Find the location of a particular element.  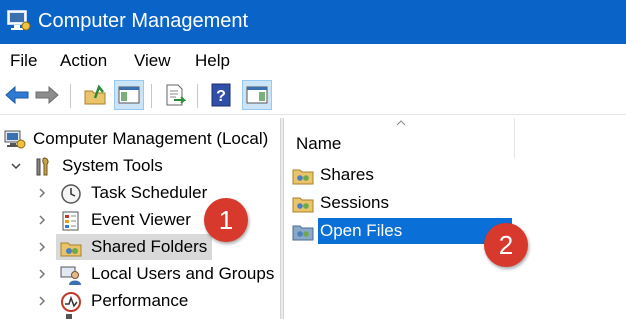

list-item-label: Open Files is located at coordinates (415, 231).